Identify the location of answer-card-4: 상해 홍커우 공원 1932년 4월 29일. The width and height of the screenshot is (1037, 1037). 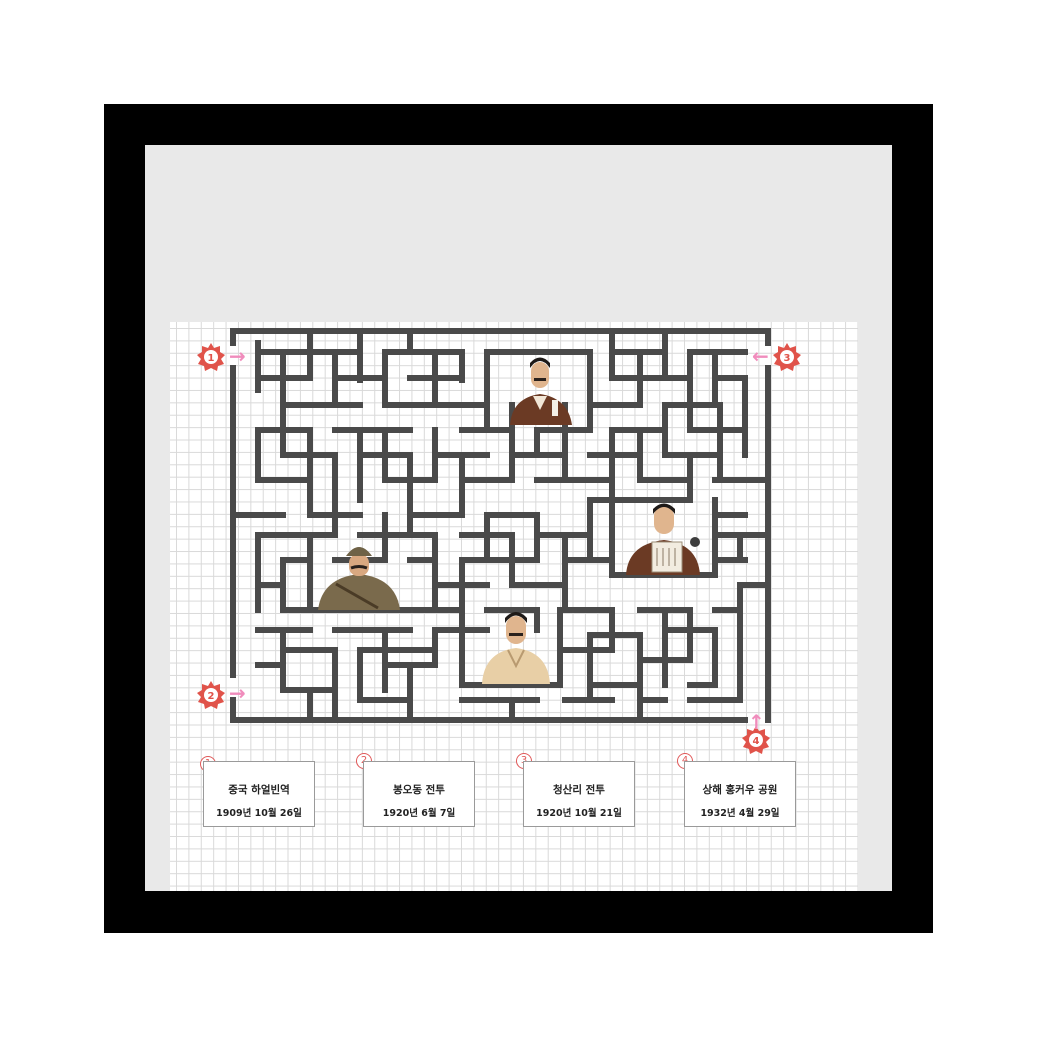
(740, 794).